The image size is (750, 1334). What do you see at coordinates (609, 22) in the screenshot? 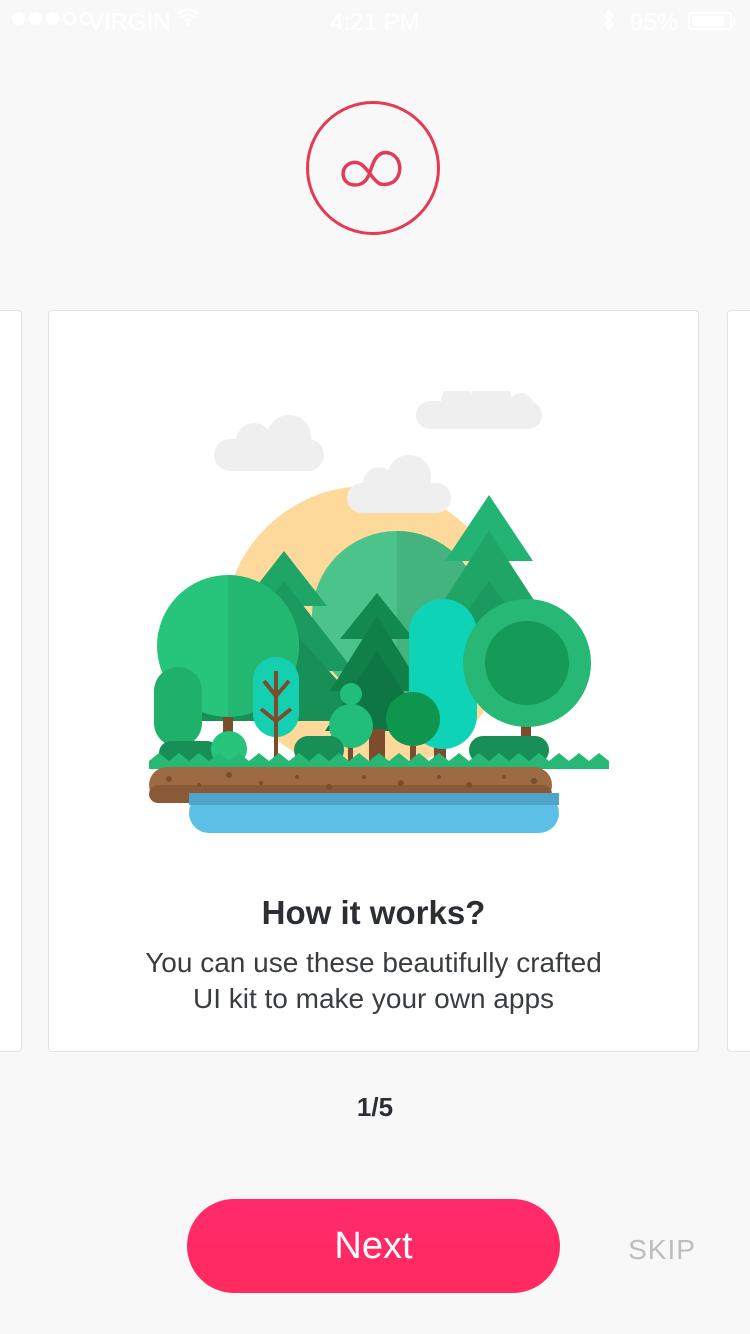
I see `bluetooth-icon` at bounding box center [609, 22].